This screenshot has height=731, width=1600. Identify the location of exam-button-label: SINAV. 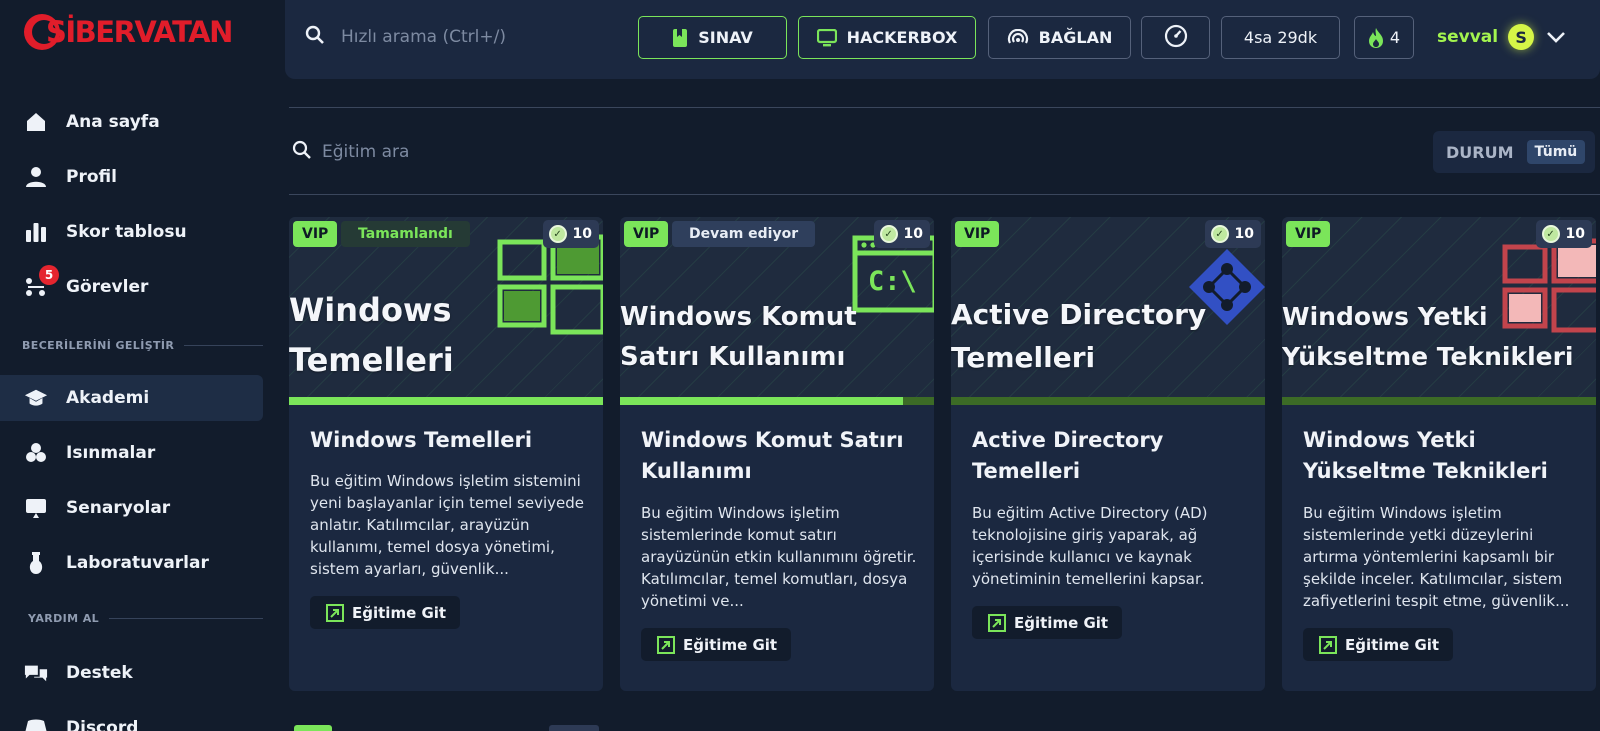
(725, 37).